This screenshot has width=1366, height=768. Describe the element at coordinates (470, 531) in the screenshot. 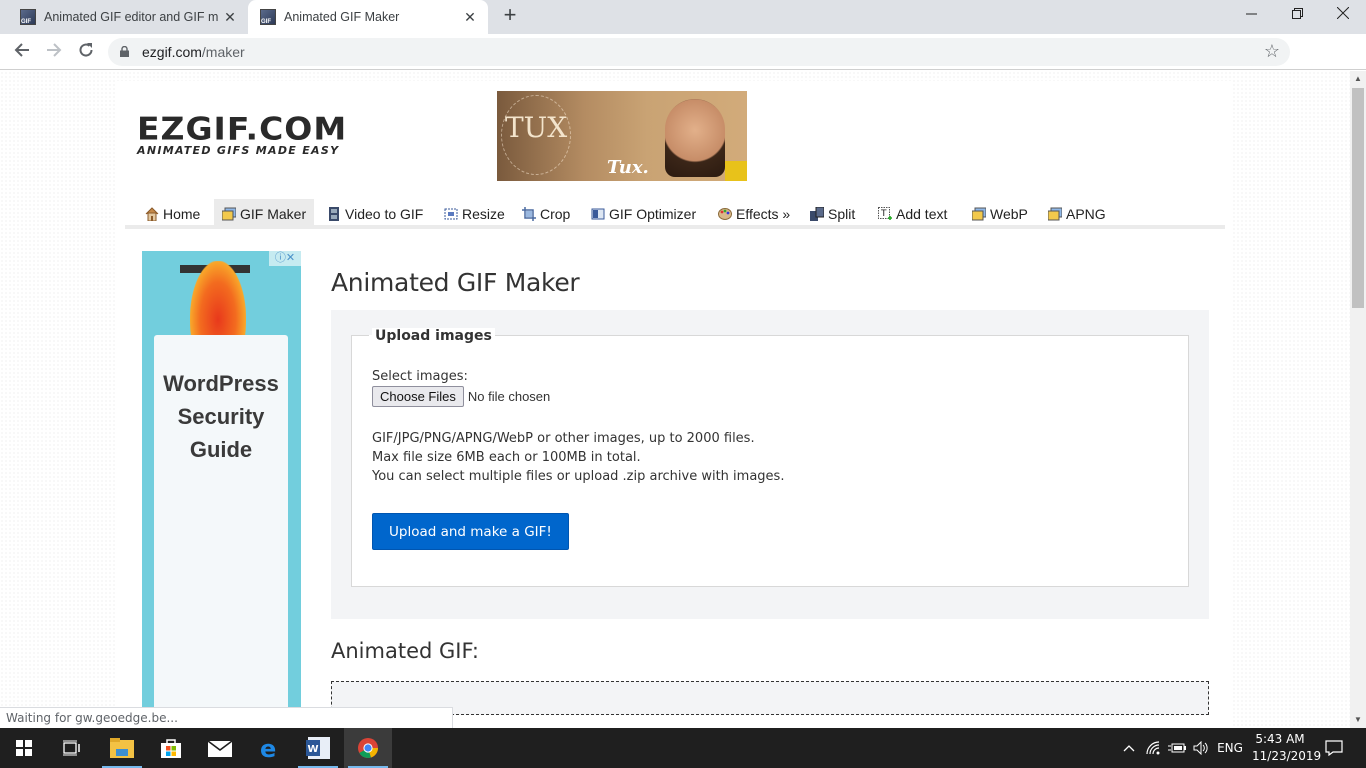

I see `upload-submit-button: Upload and make a GIF!` at that location.